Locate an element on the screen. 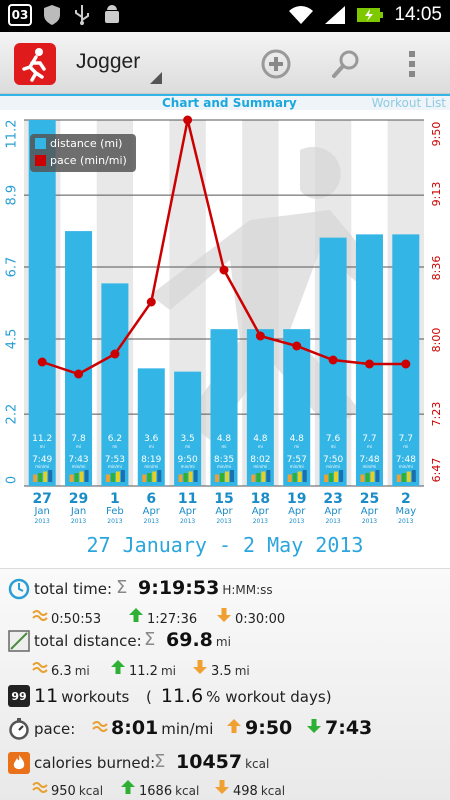 This screenshot has width=450, height=800. tab-strip: Chart and Summary Workout List is located at coordinates (225, 102).